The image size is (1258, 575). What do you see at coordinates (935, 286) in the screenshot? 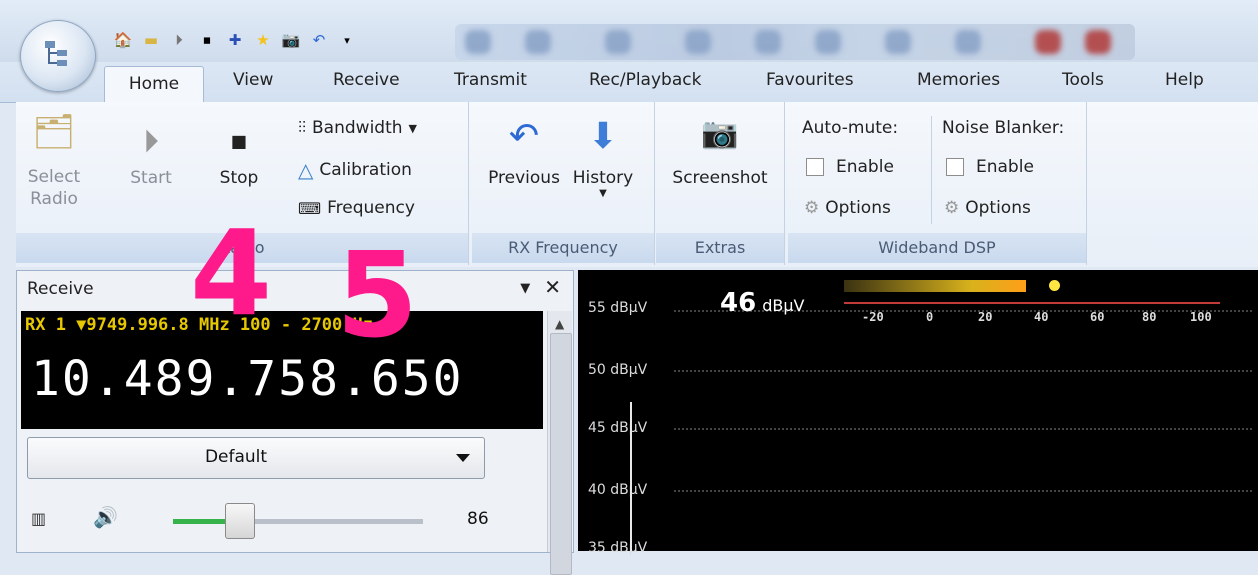
I see `signal-meter-bar` at bounding box center [935, 286].